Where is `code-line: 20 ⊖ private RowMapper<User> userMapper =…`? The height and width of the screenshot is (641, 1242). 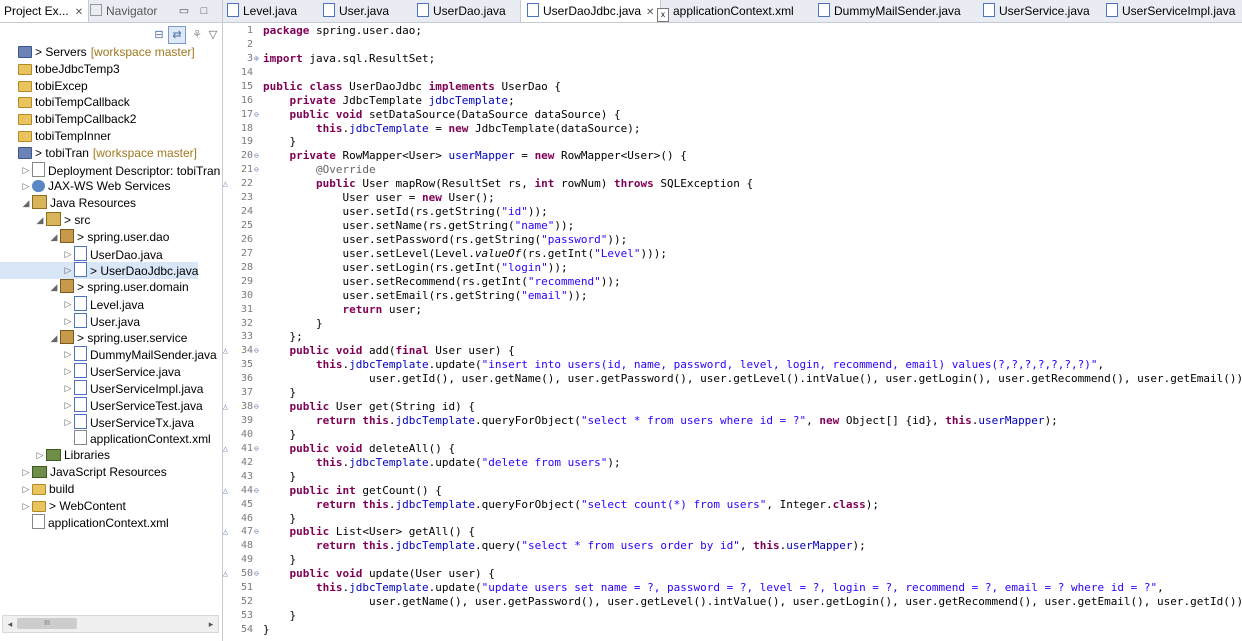 code-line: 20 ⊖ private RowMapper<User> userMapper =… is located at coordinates (732, 156).